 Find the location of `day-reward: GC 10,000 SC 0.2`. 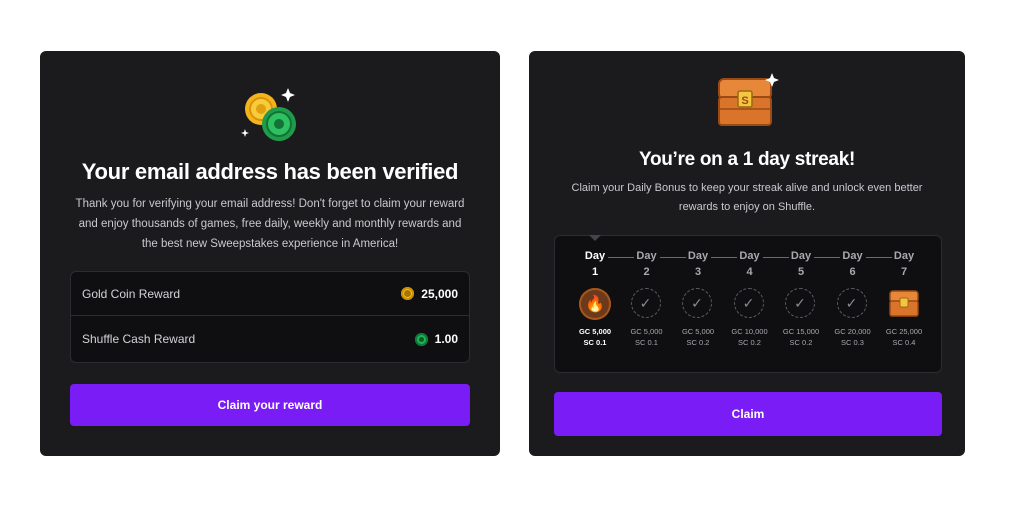

day-reward: GC 10,000 SC 0.2 is located at coordinates (750, 337).